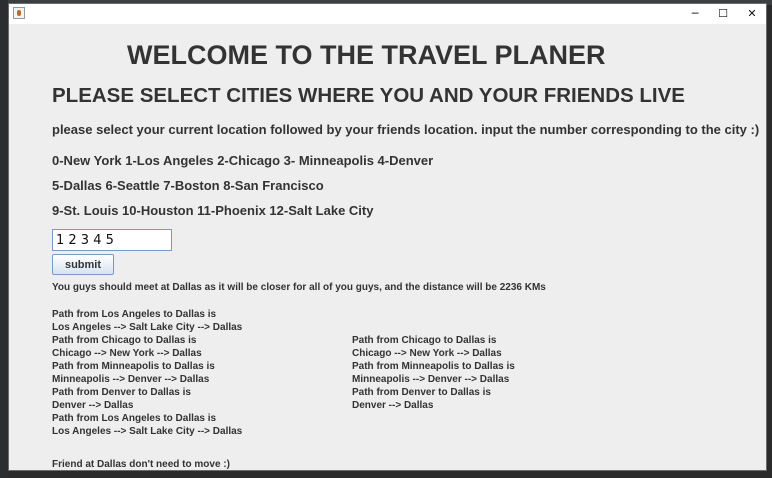 The height and width of the screenshot is (478, 772). I want to click on title-bar: ─ ☐ ✕, so click(387, 14).